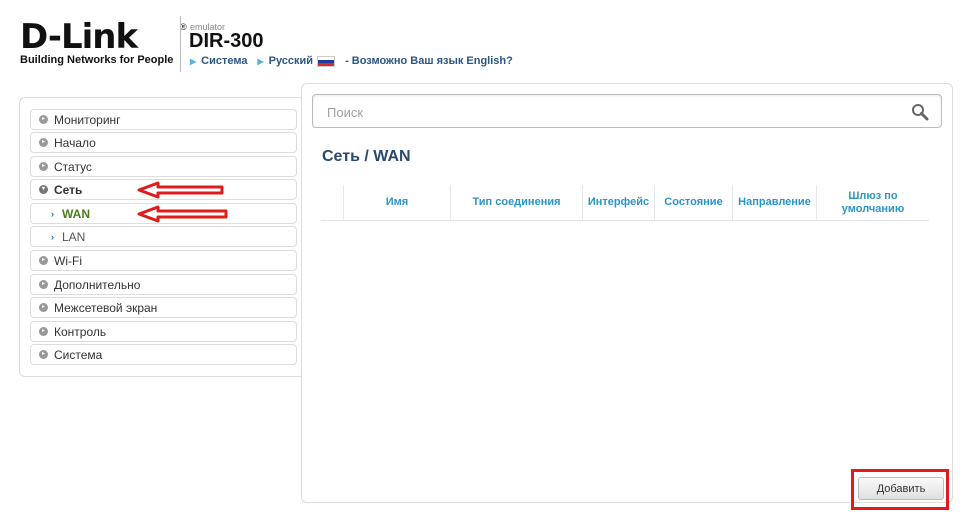 Image resolution: width=974 pixels, height=525 pixels. What do you see at coordinates (920, 112) in the screenshot?
I see `search-icon` at bounding box center [920, 112].